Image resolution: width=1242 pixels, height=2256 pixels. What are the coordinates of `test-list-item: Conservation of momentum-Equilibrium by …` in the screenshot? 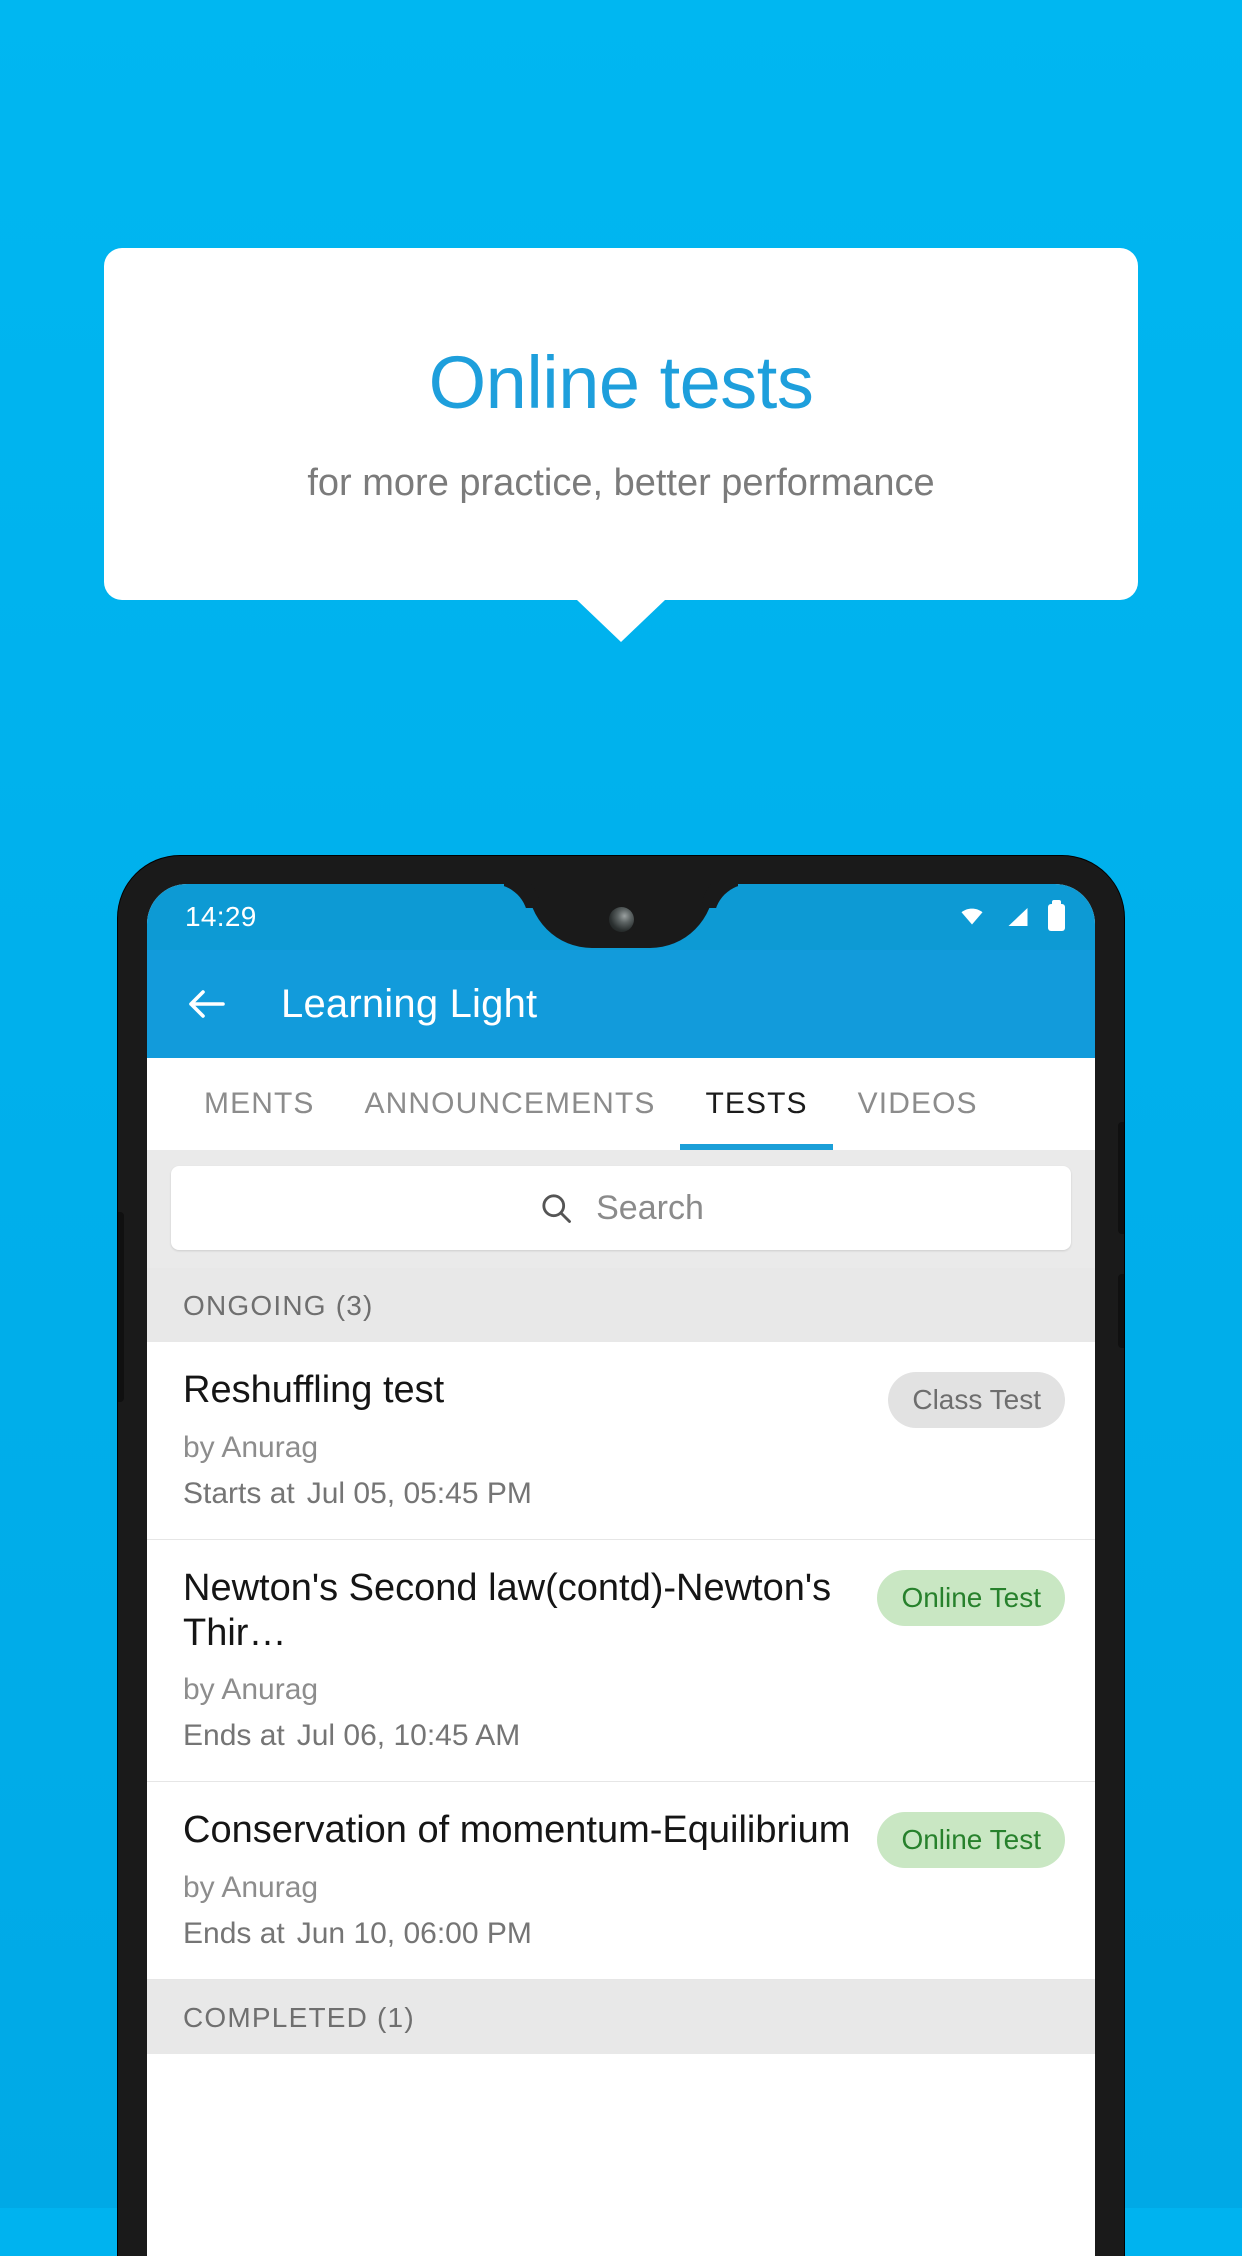 It's located at (621, 1881).